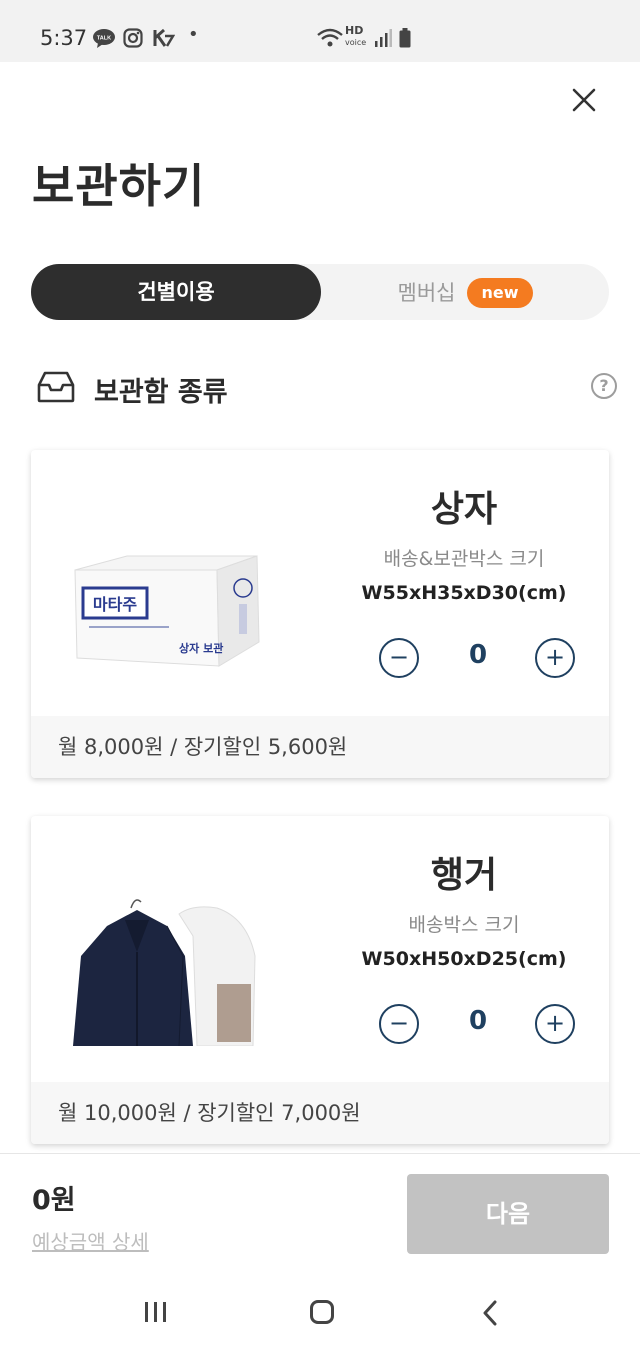 The width and height of the screenshot is (640, 1351). I want to click on tab-per-use: 건별이용, so click(176, 292).